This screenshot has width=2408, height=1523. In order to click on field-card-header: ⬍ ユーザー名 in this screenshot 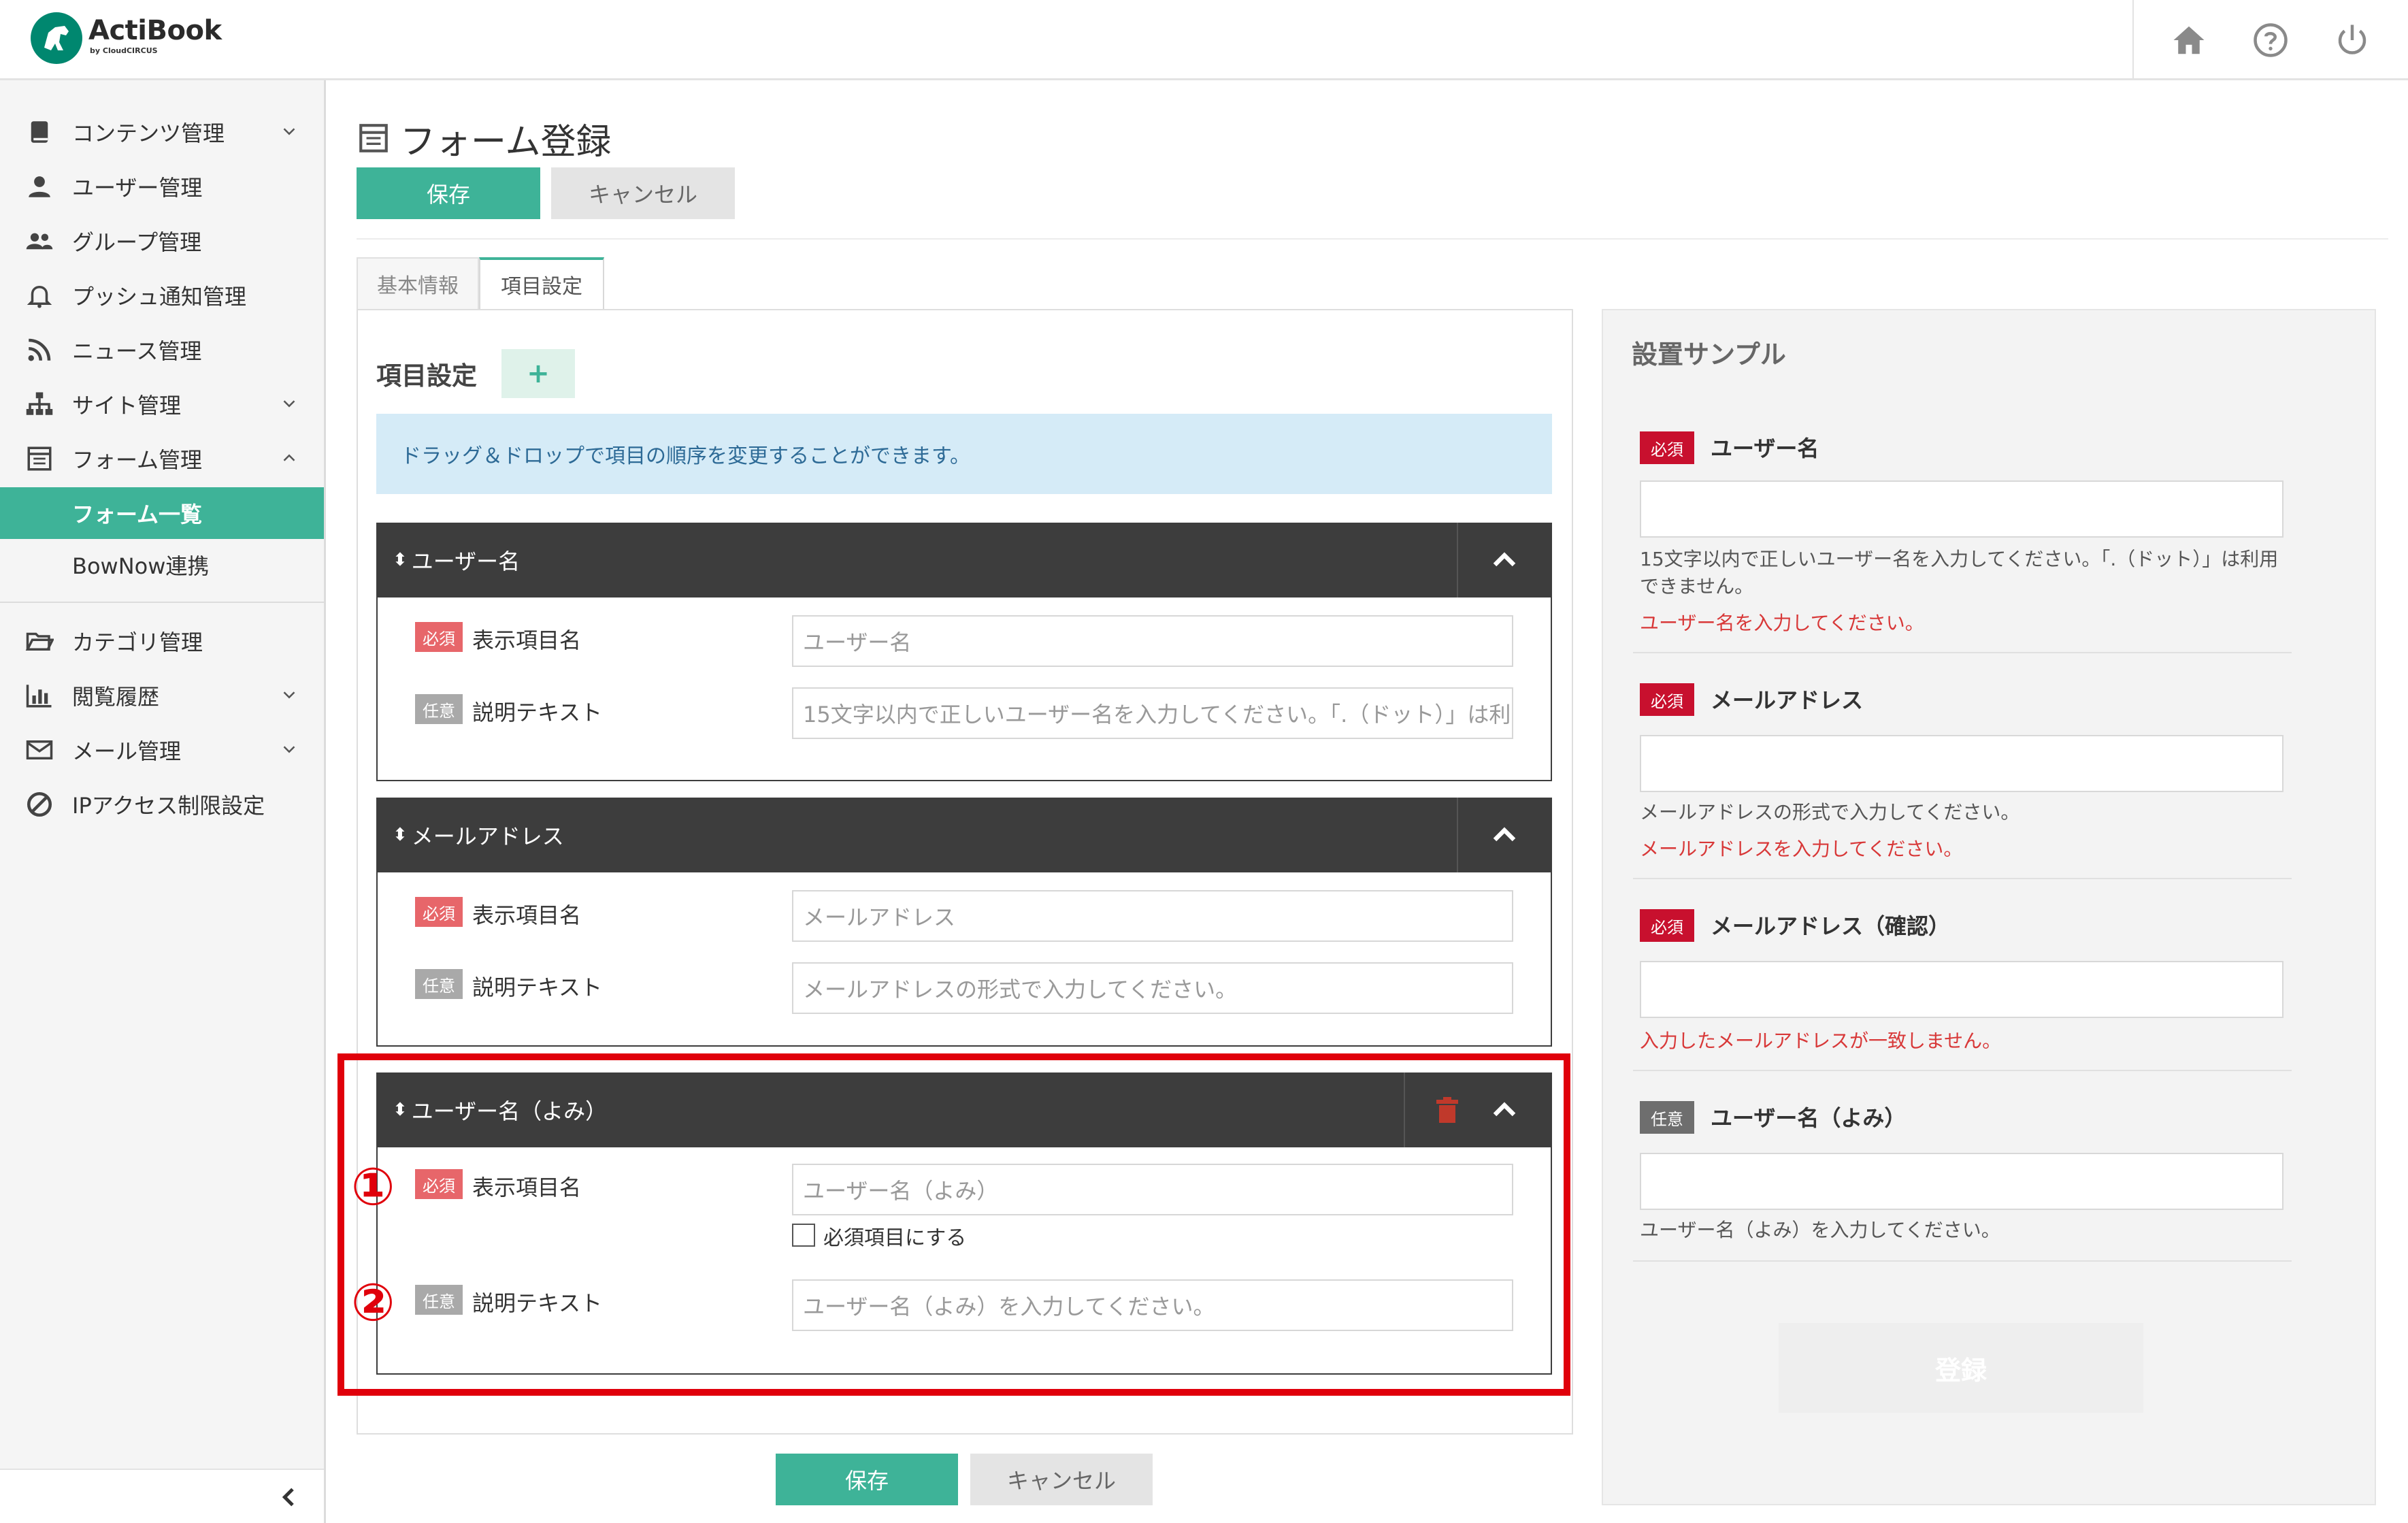, I will do `click(964, 560)`.